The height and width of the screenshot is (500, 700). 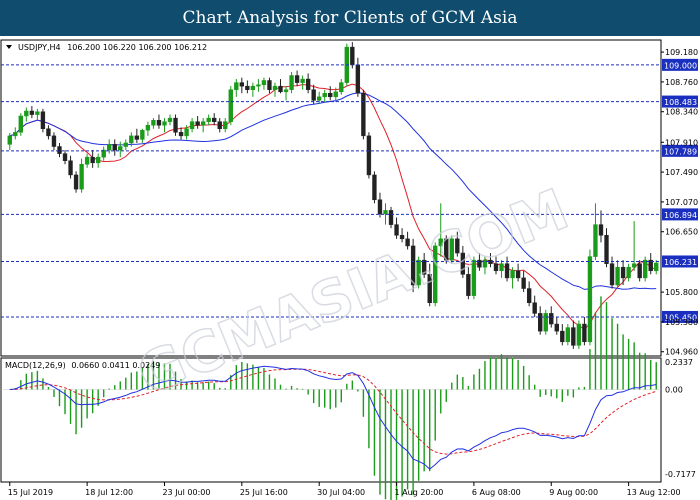 I want to click on time-tick-label: 15 Jul 2019, so click(x=30, y=492).